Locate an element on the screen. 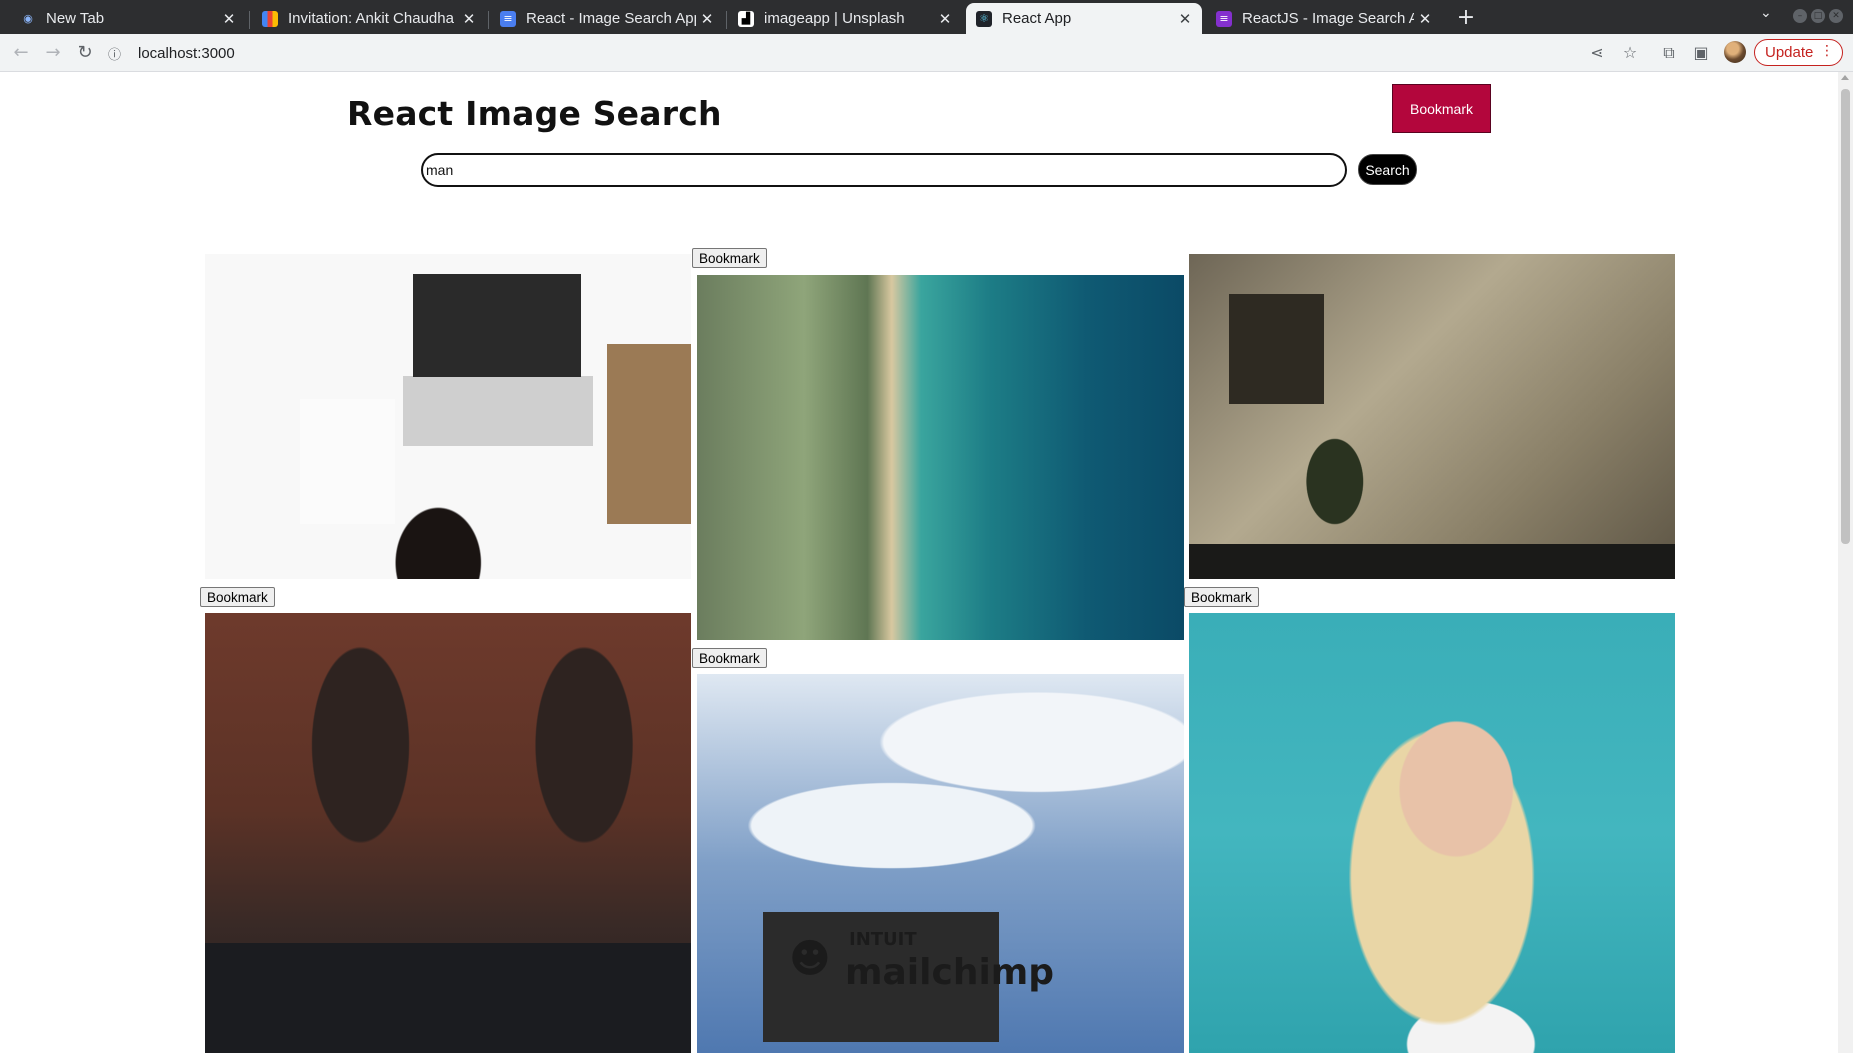  maximize-icon: □ is located at coordinates (1818, 16).